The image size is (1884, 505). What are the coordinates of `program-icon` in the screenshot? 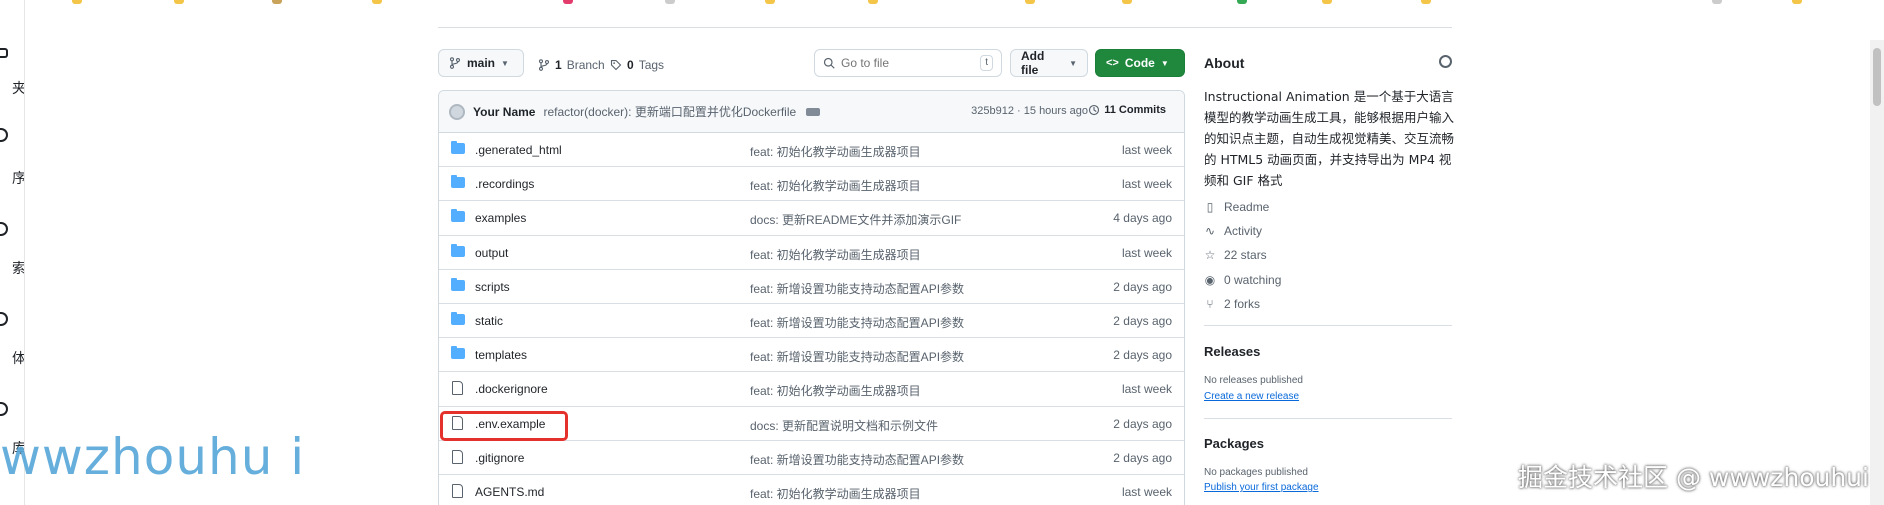 It's located at (4, 135).